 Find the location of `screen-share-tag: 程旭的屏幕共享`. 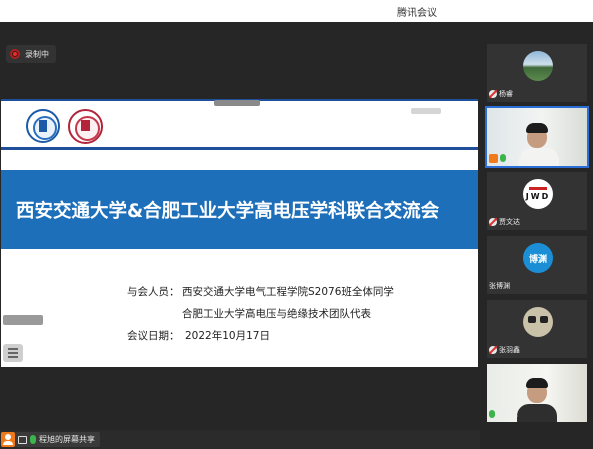

screen-share-tag: 程旭的屏幕共享 is located at coordinates (50, 439).